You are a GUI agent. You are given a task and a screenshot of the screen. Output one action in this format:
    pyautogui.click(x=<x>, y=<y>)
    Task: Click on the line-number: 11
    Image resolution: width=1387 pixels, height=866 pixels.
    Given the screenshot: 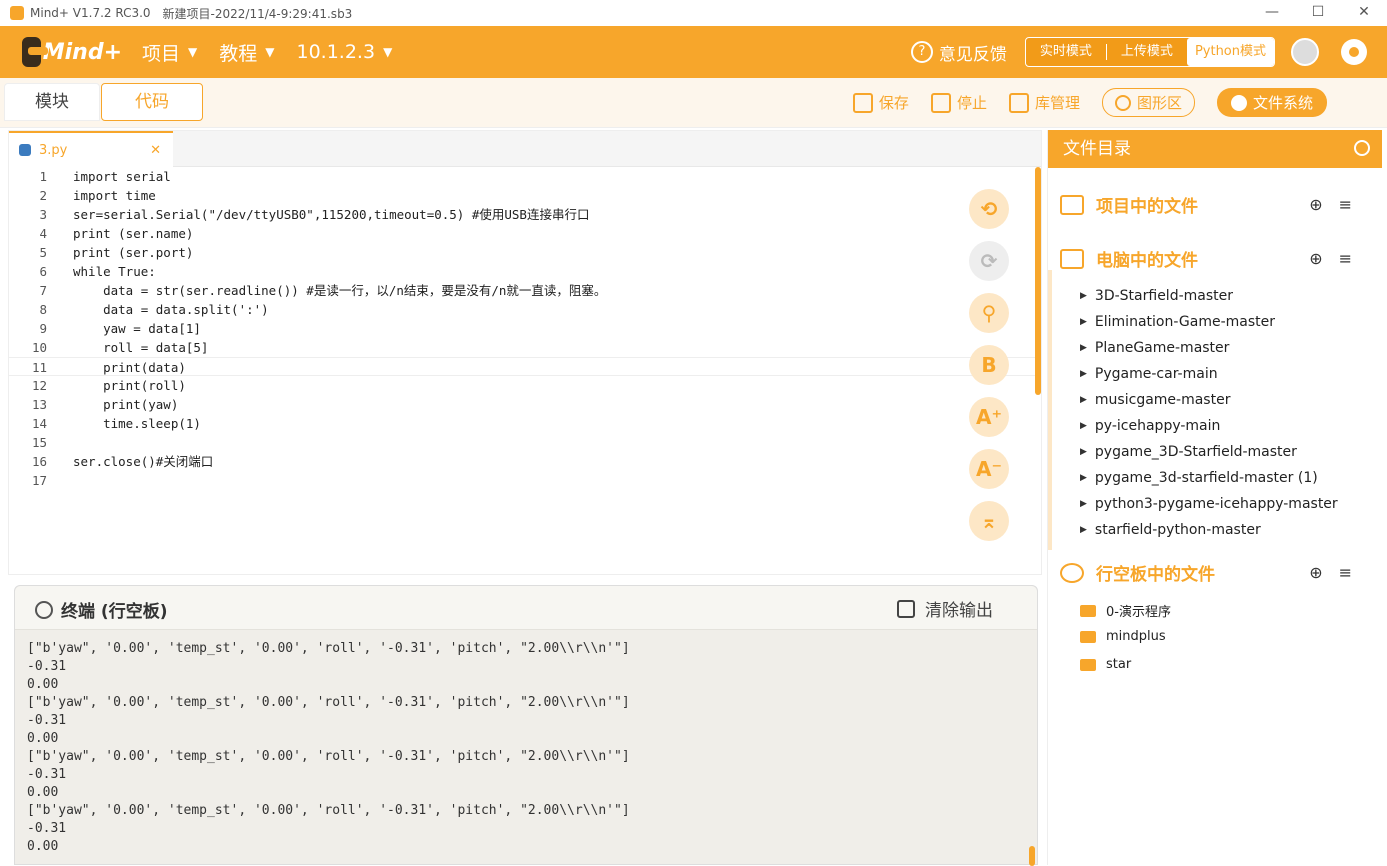 What is the action you would take?
    pyautogui.click(x=39, y=367)
    